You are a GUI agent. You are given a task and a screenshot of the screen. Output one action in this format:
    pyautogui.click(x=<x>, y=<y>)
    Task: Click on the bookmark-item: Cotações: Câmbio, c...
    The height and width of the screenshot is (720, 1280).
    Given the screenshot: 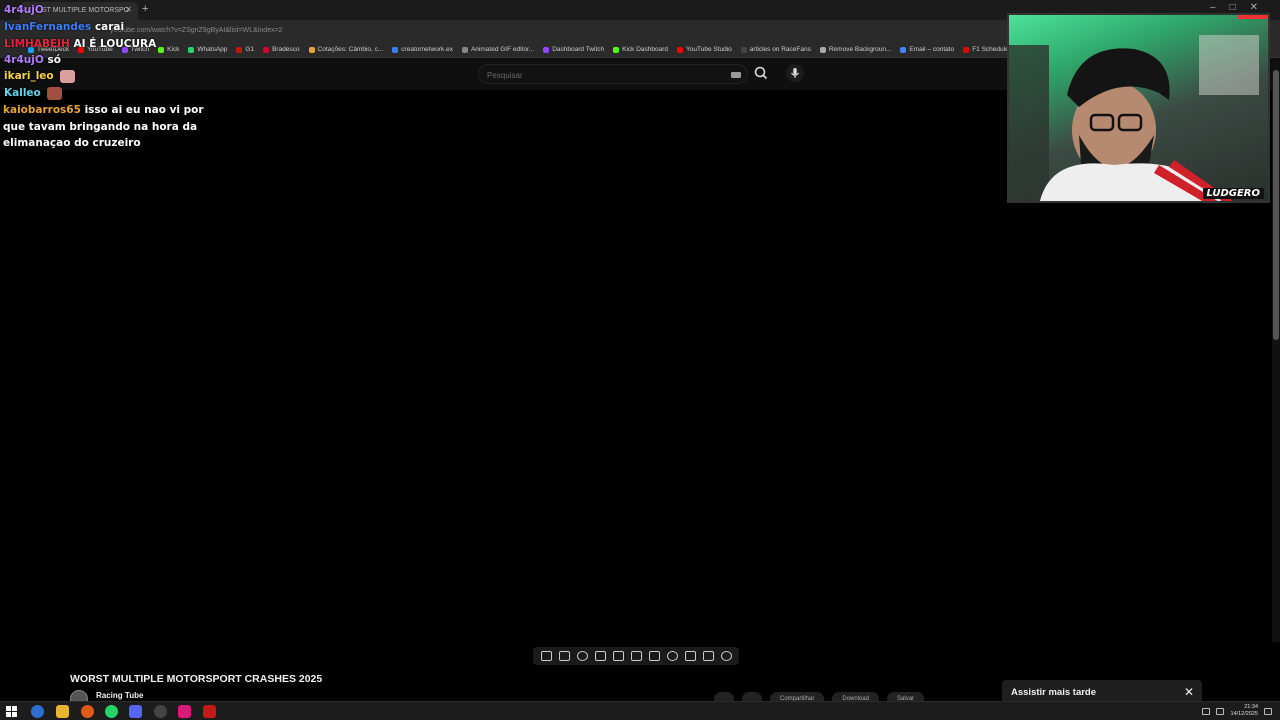 What is the action you would take?
    pyautogui.click(x=346, y=49)
    